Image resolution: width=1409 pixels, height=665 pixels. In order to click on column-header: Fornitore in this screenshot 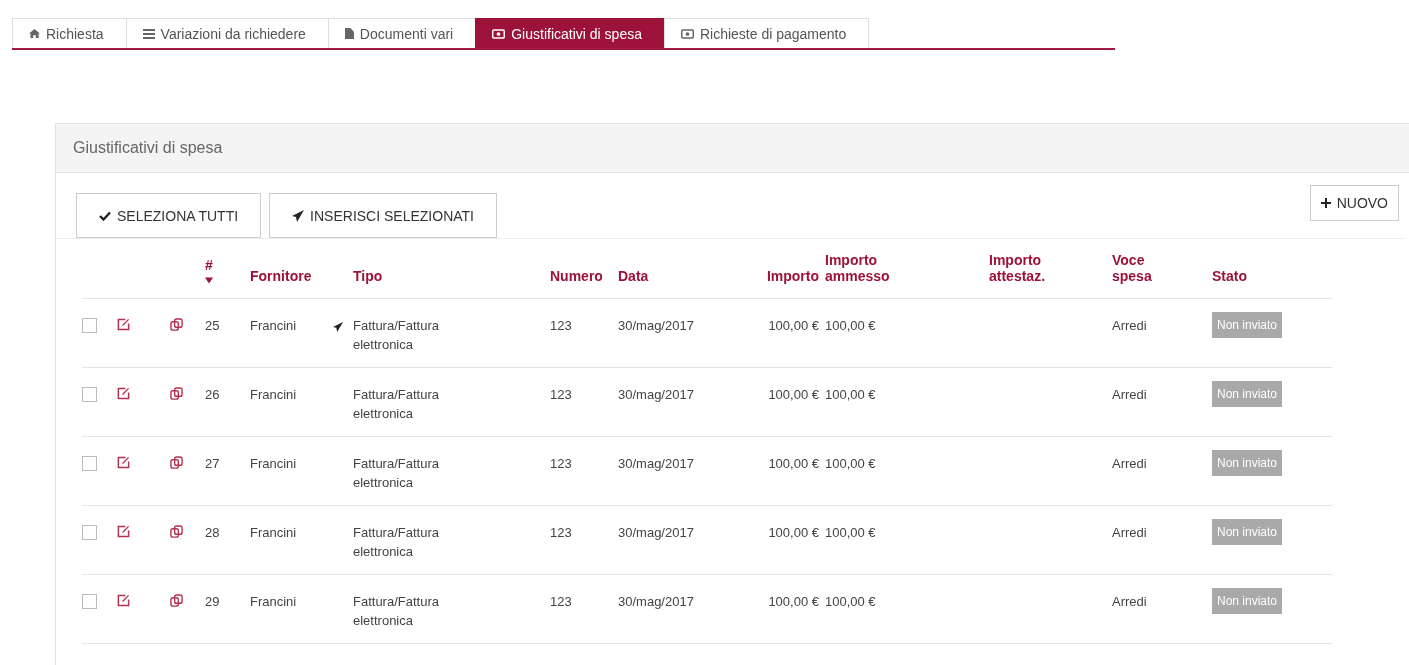, I will do `click(281, 276)`.